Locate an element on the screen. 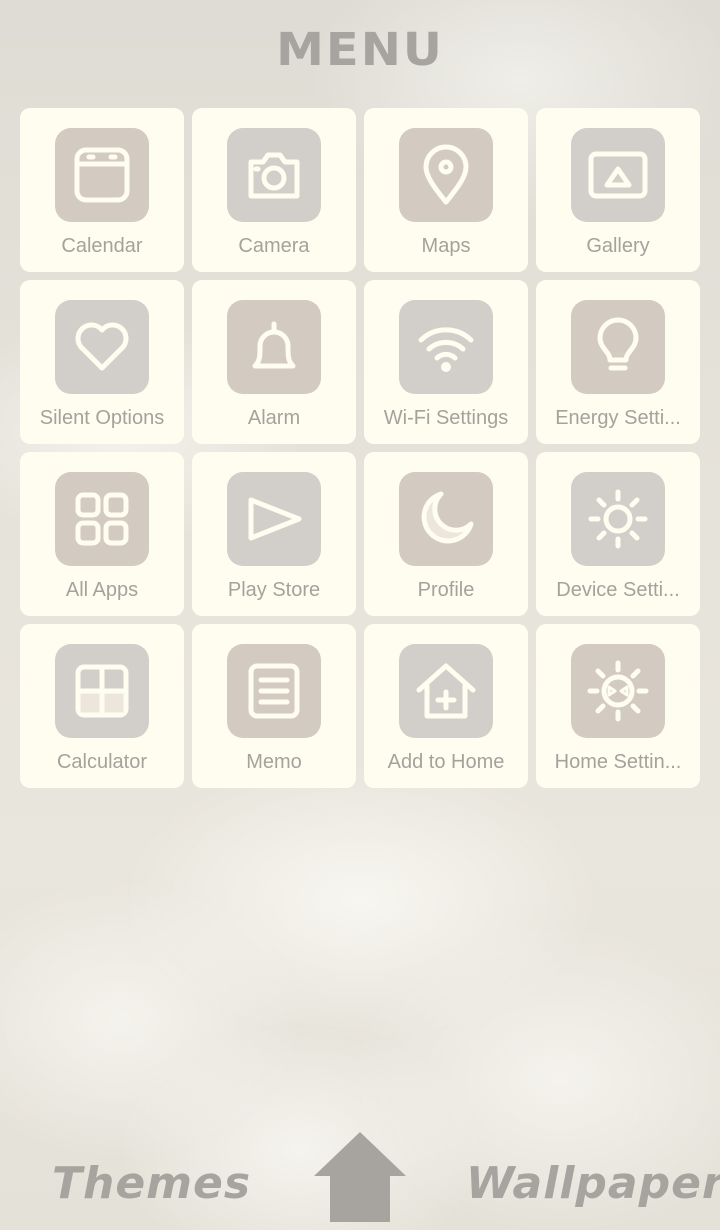 This screenshot has height=1230, width=720. app-tile-calculator: Calculator is located at coordinates (102, 706).